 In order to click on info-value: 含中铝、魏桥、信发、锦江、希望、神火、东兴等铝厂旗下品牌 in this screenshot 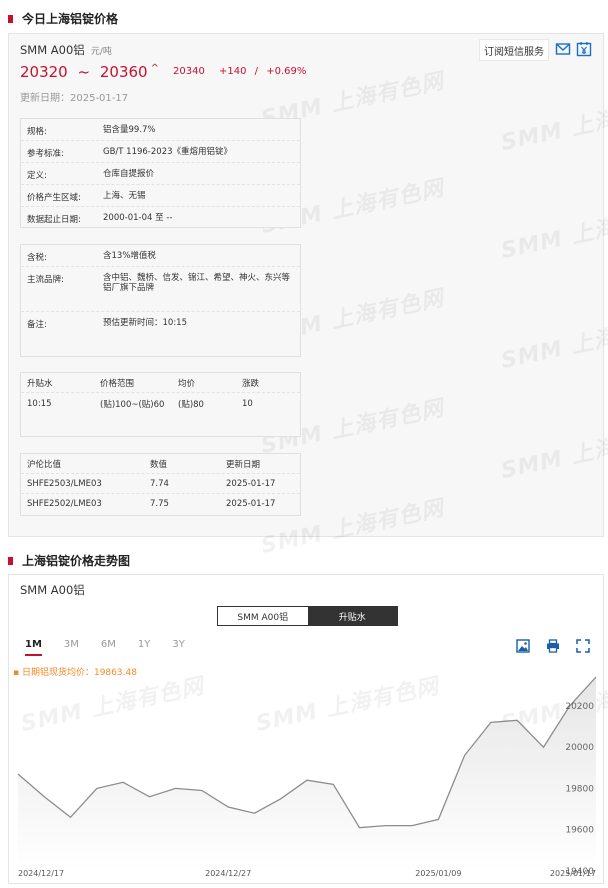, I will do `click(197, 283)`.